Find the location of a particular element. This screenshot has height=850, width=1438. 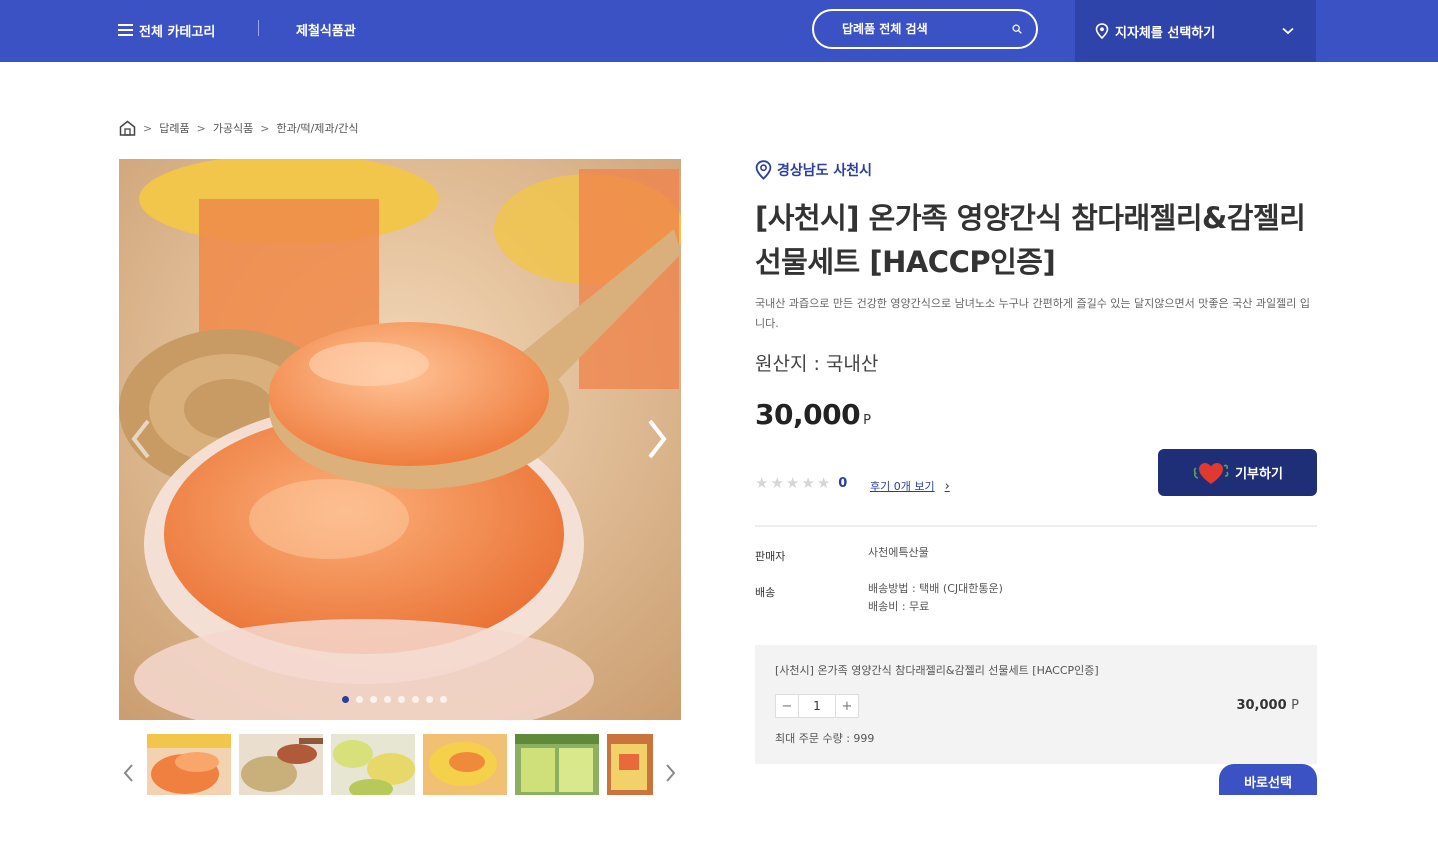

chevron-down-icon is located at coordinates (1288, 31).